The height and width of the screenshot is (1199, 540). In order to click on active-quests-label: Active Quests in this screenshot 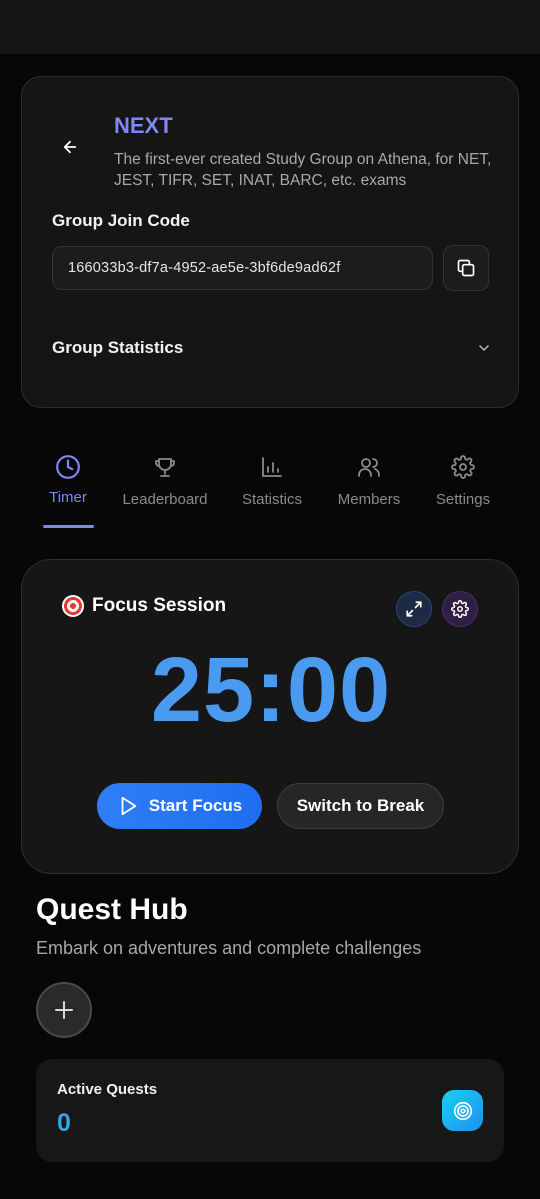, I will do `click(107, 1089)`.